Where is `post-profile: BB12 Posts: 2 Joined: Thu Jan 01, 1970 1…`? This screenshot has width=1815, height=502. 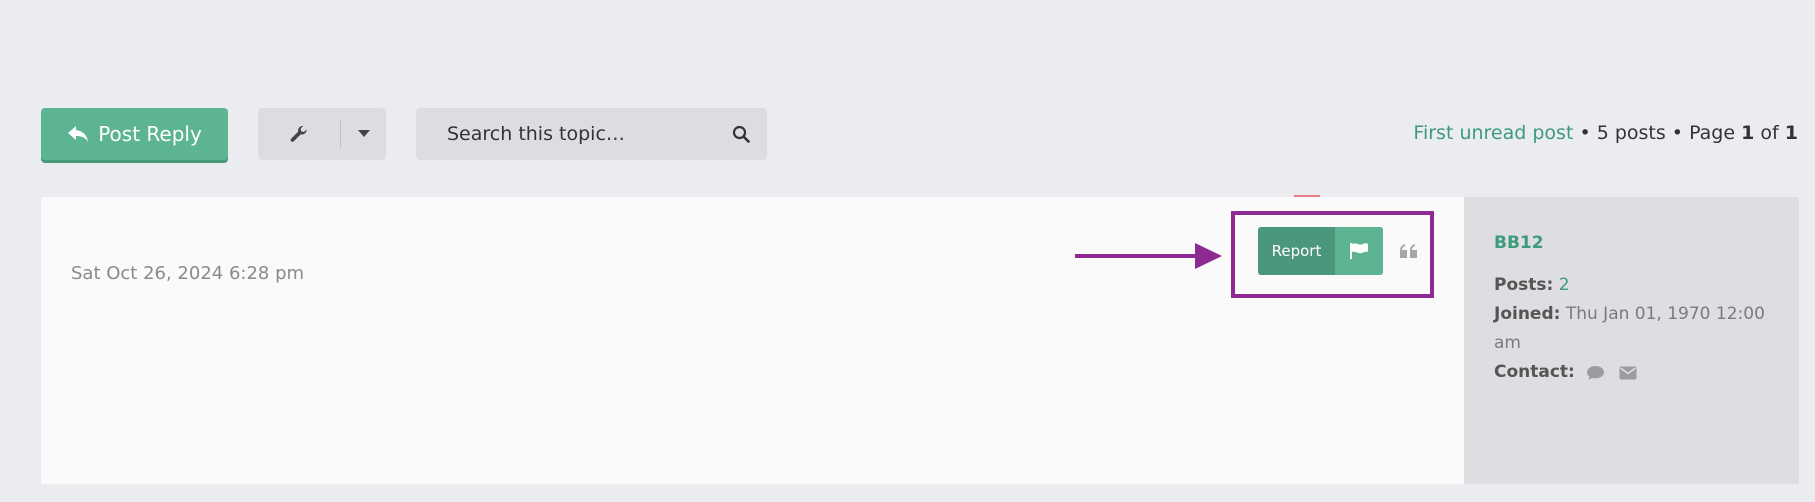 post-profile: BB12 Posts: 2 Joined: Thu Jan 01, 1970 1… is located at coordinates (1631, 340).